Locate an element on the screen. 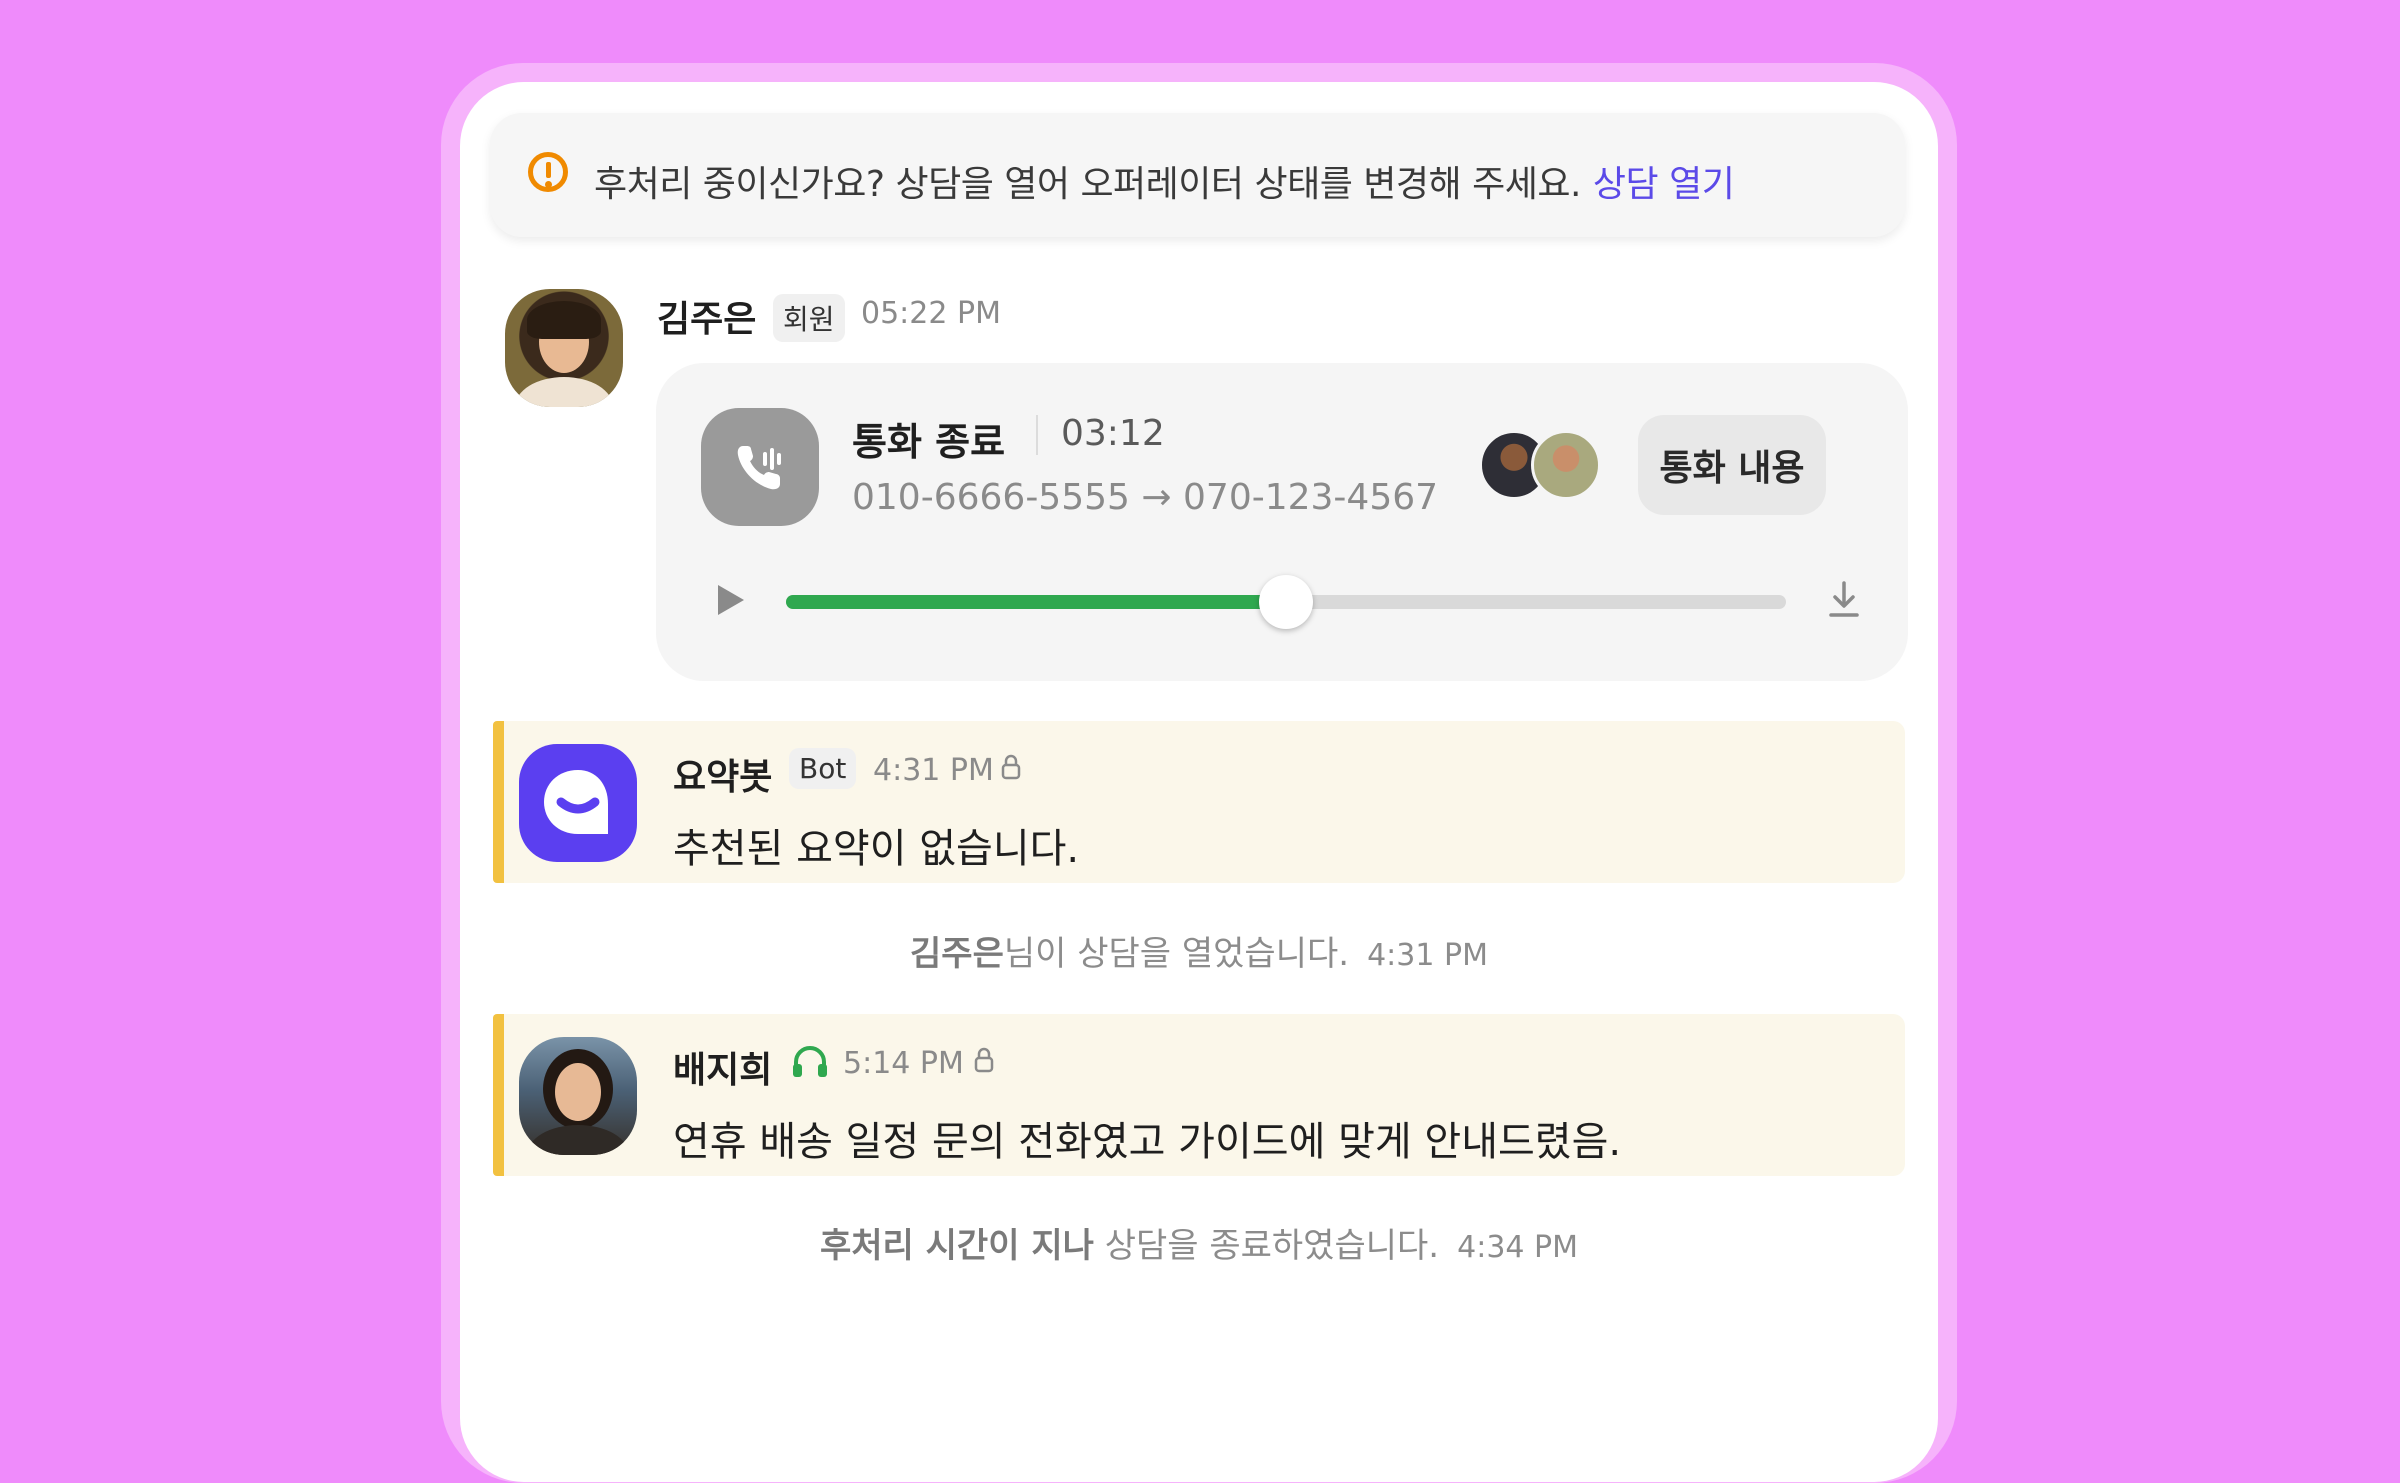  playback-handle is located at coordinates (1286, 602).